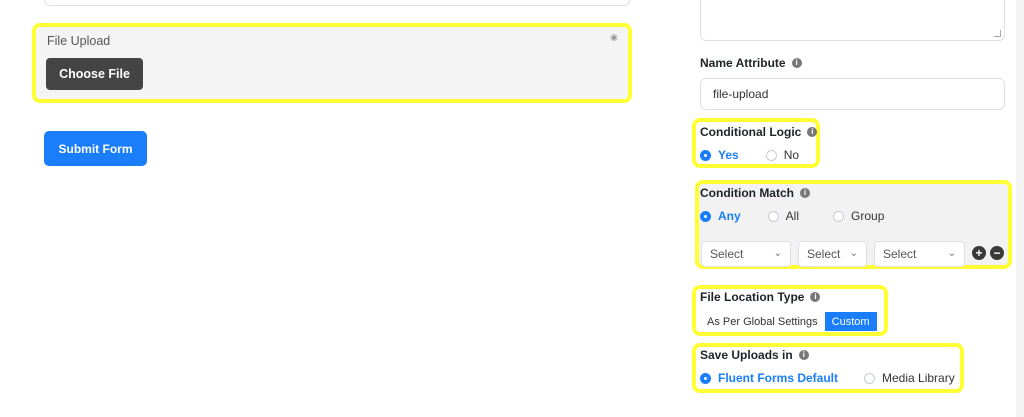  I want to click on fluent-forms-default-radio: Fluent Forms Default, so click(769, 378).